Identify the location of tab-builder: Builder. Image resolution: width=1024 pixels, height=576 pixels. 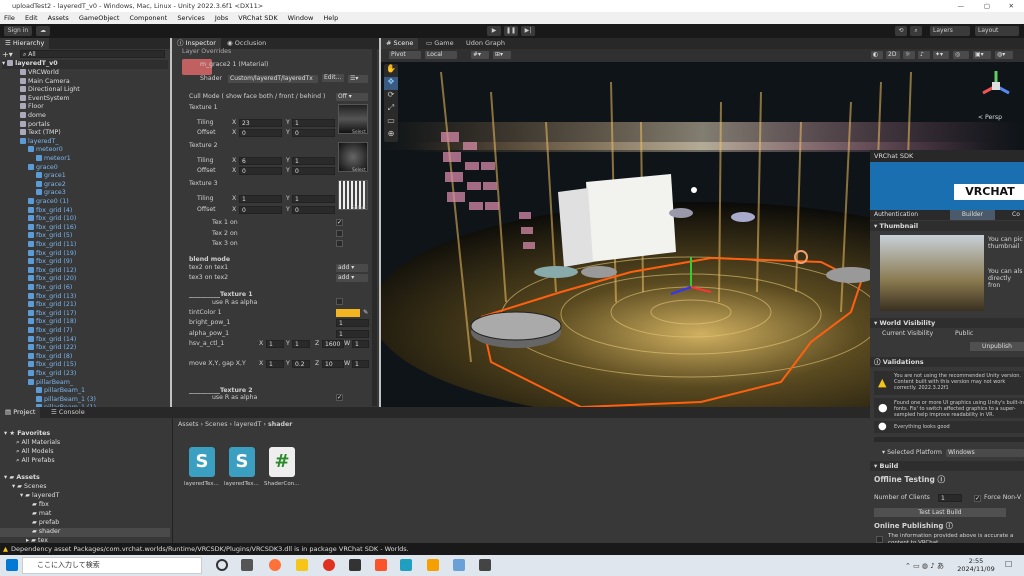
(972, 215).